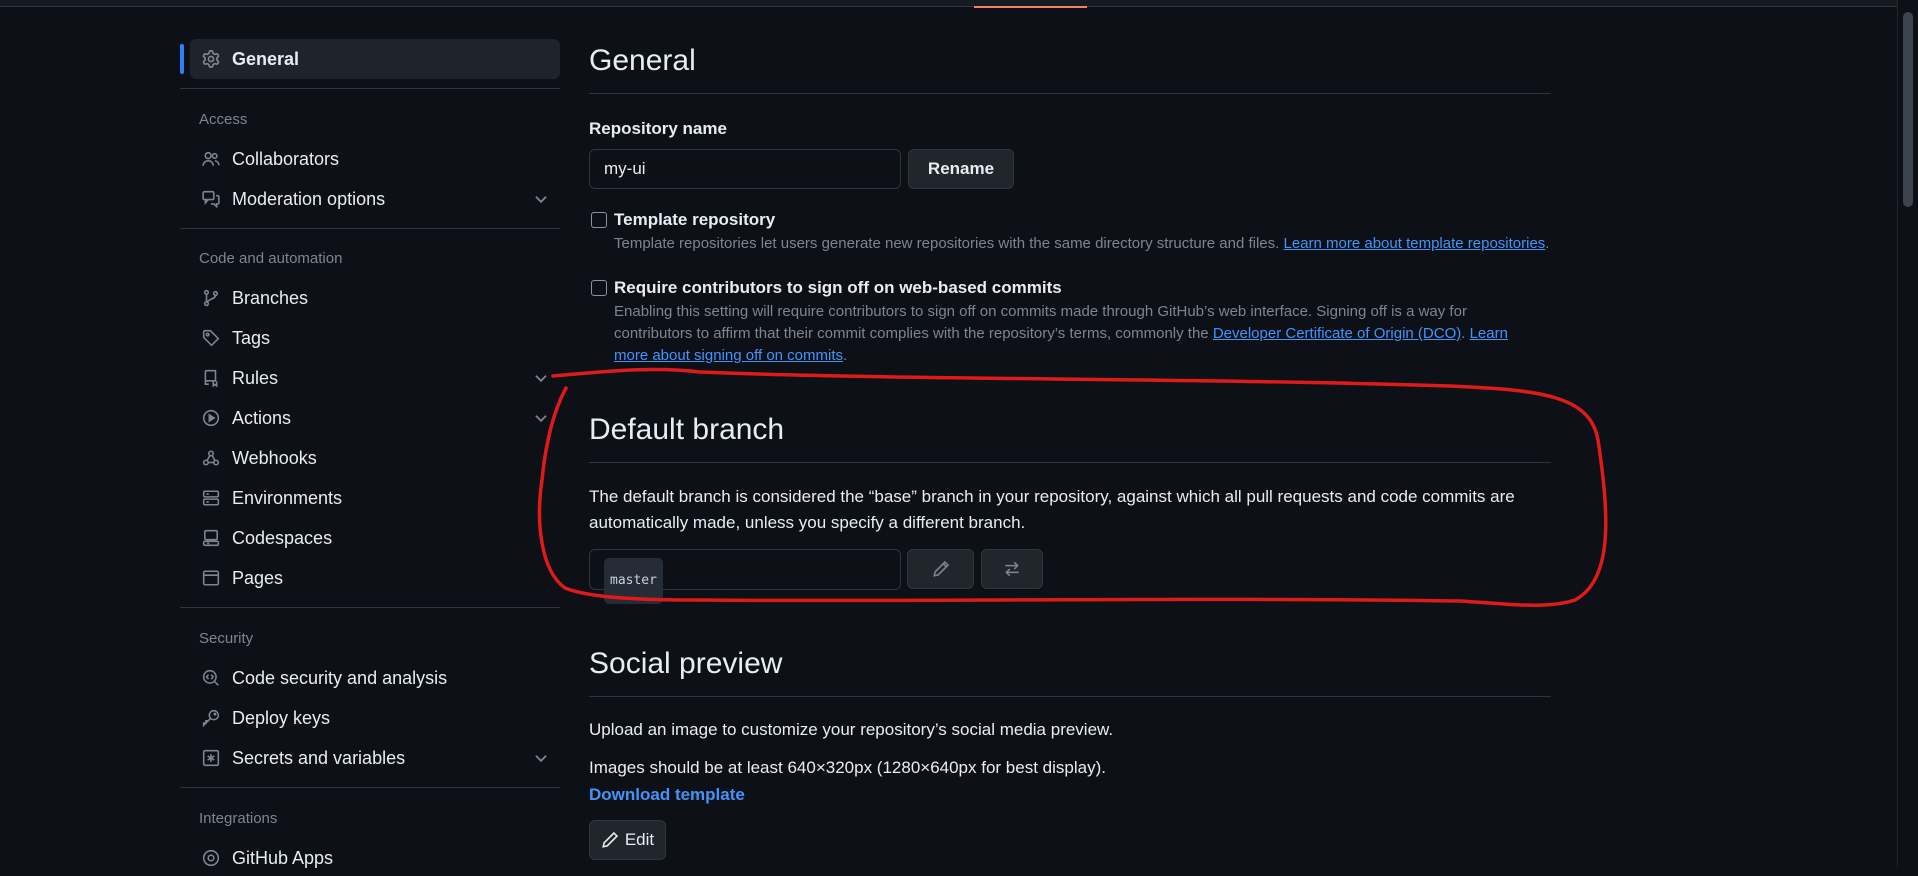  What do you see at coordinates (283, 857) in the screenshot?
I see `sidebar-item-label: GitHub Apps` at bounding box center [283, 857].